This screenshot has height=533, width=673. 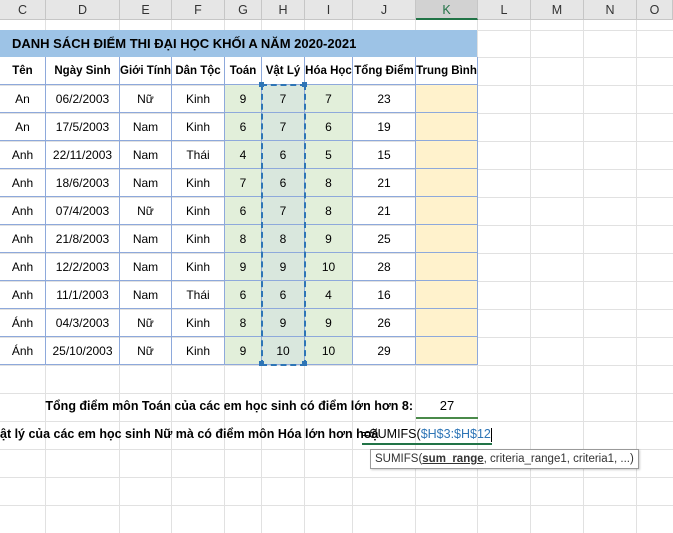 What do you see at coordinates (329, 71) in the screenshot?
I see `header-6: Hóa Học` at bounding box center [329, 71].